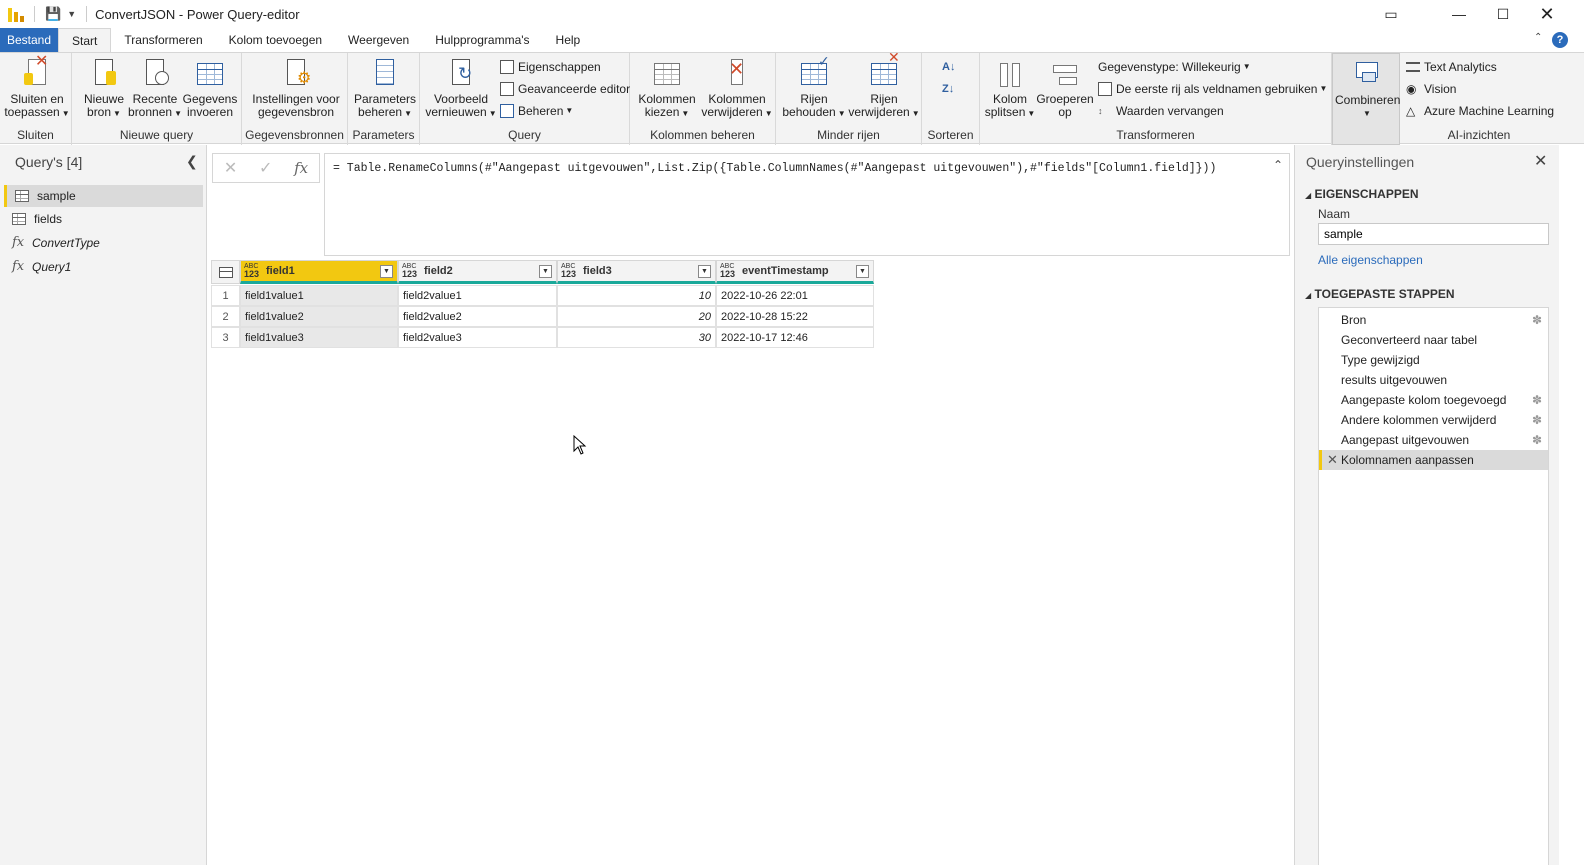 The width and height of the screenshot is (1584, 865). I want to click on row-number: 3, so click(225, 337).